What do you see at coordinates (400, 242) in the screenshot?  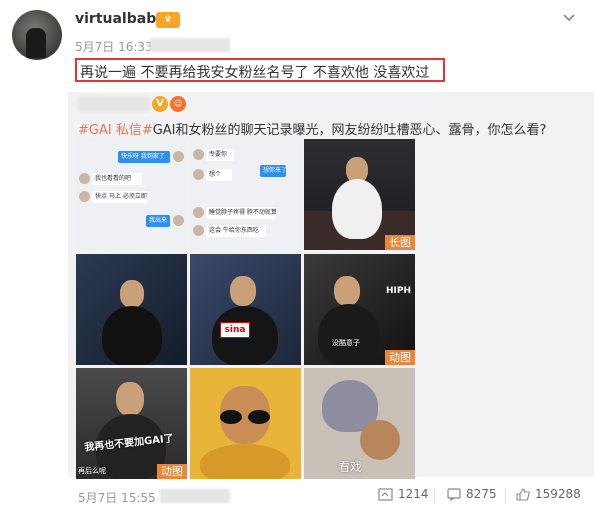 I see `long-image-badge: 长图` at bounding box center [400, 242].